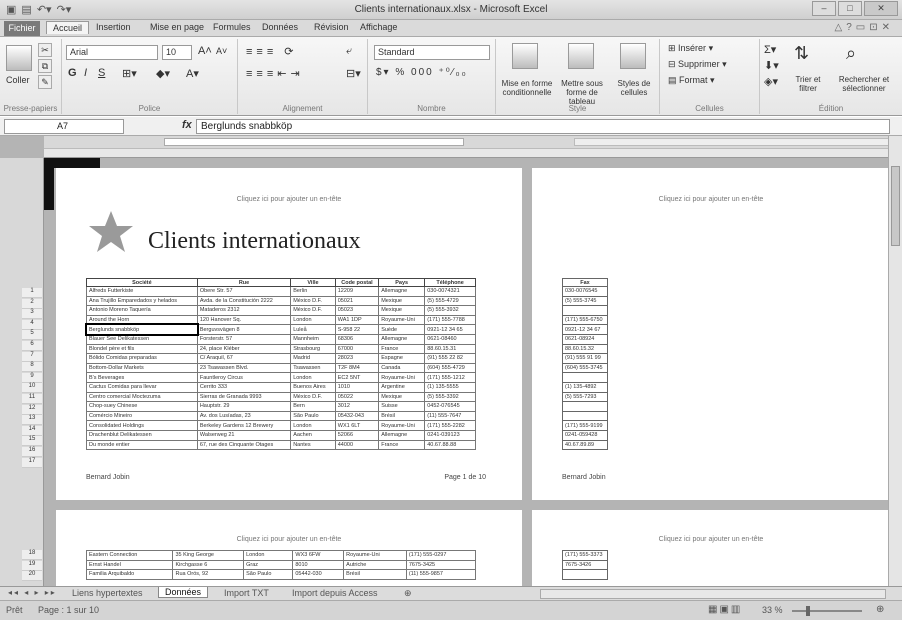 The image size is (902, 620). What do you see at coordinates (450, 358) in the screenshot?
I see `table-cell: (91) 555 22 82` at bounding box center [450, 358].